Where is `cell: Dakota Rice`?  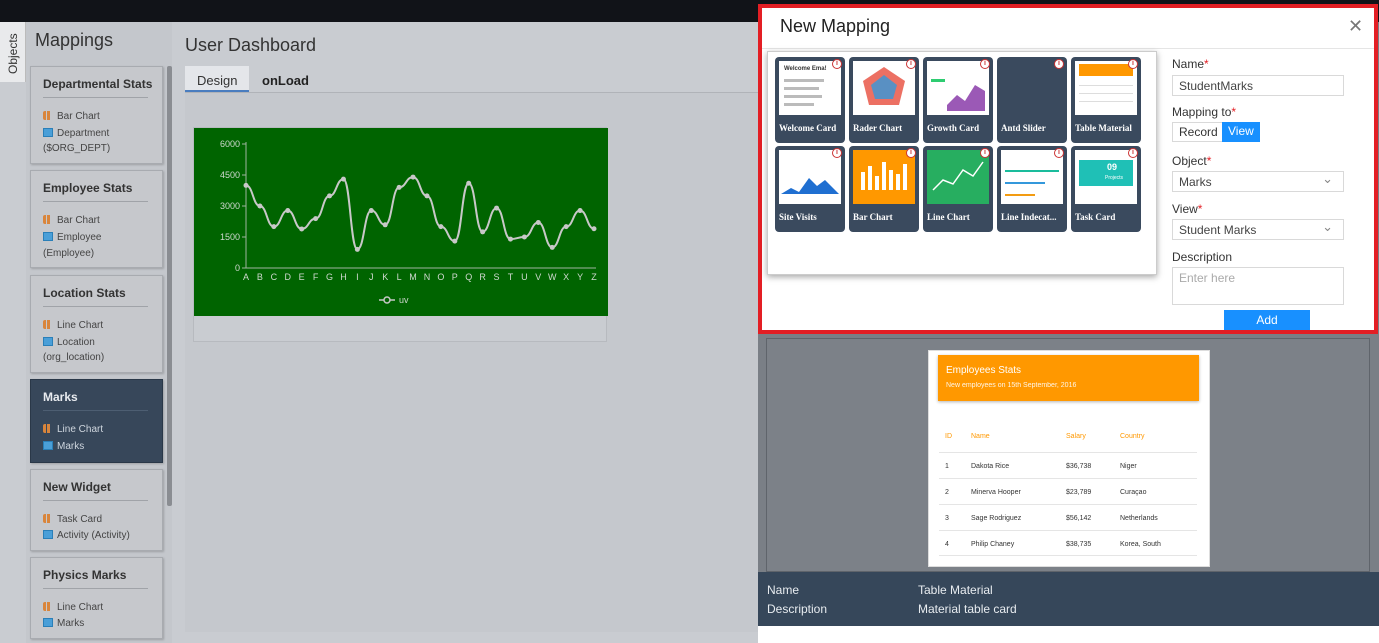 cell: Dakota Rice is located at coordinates (990, 466).